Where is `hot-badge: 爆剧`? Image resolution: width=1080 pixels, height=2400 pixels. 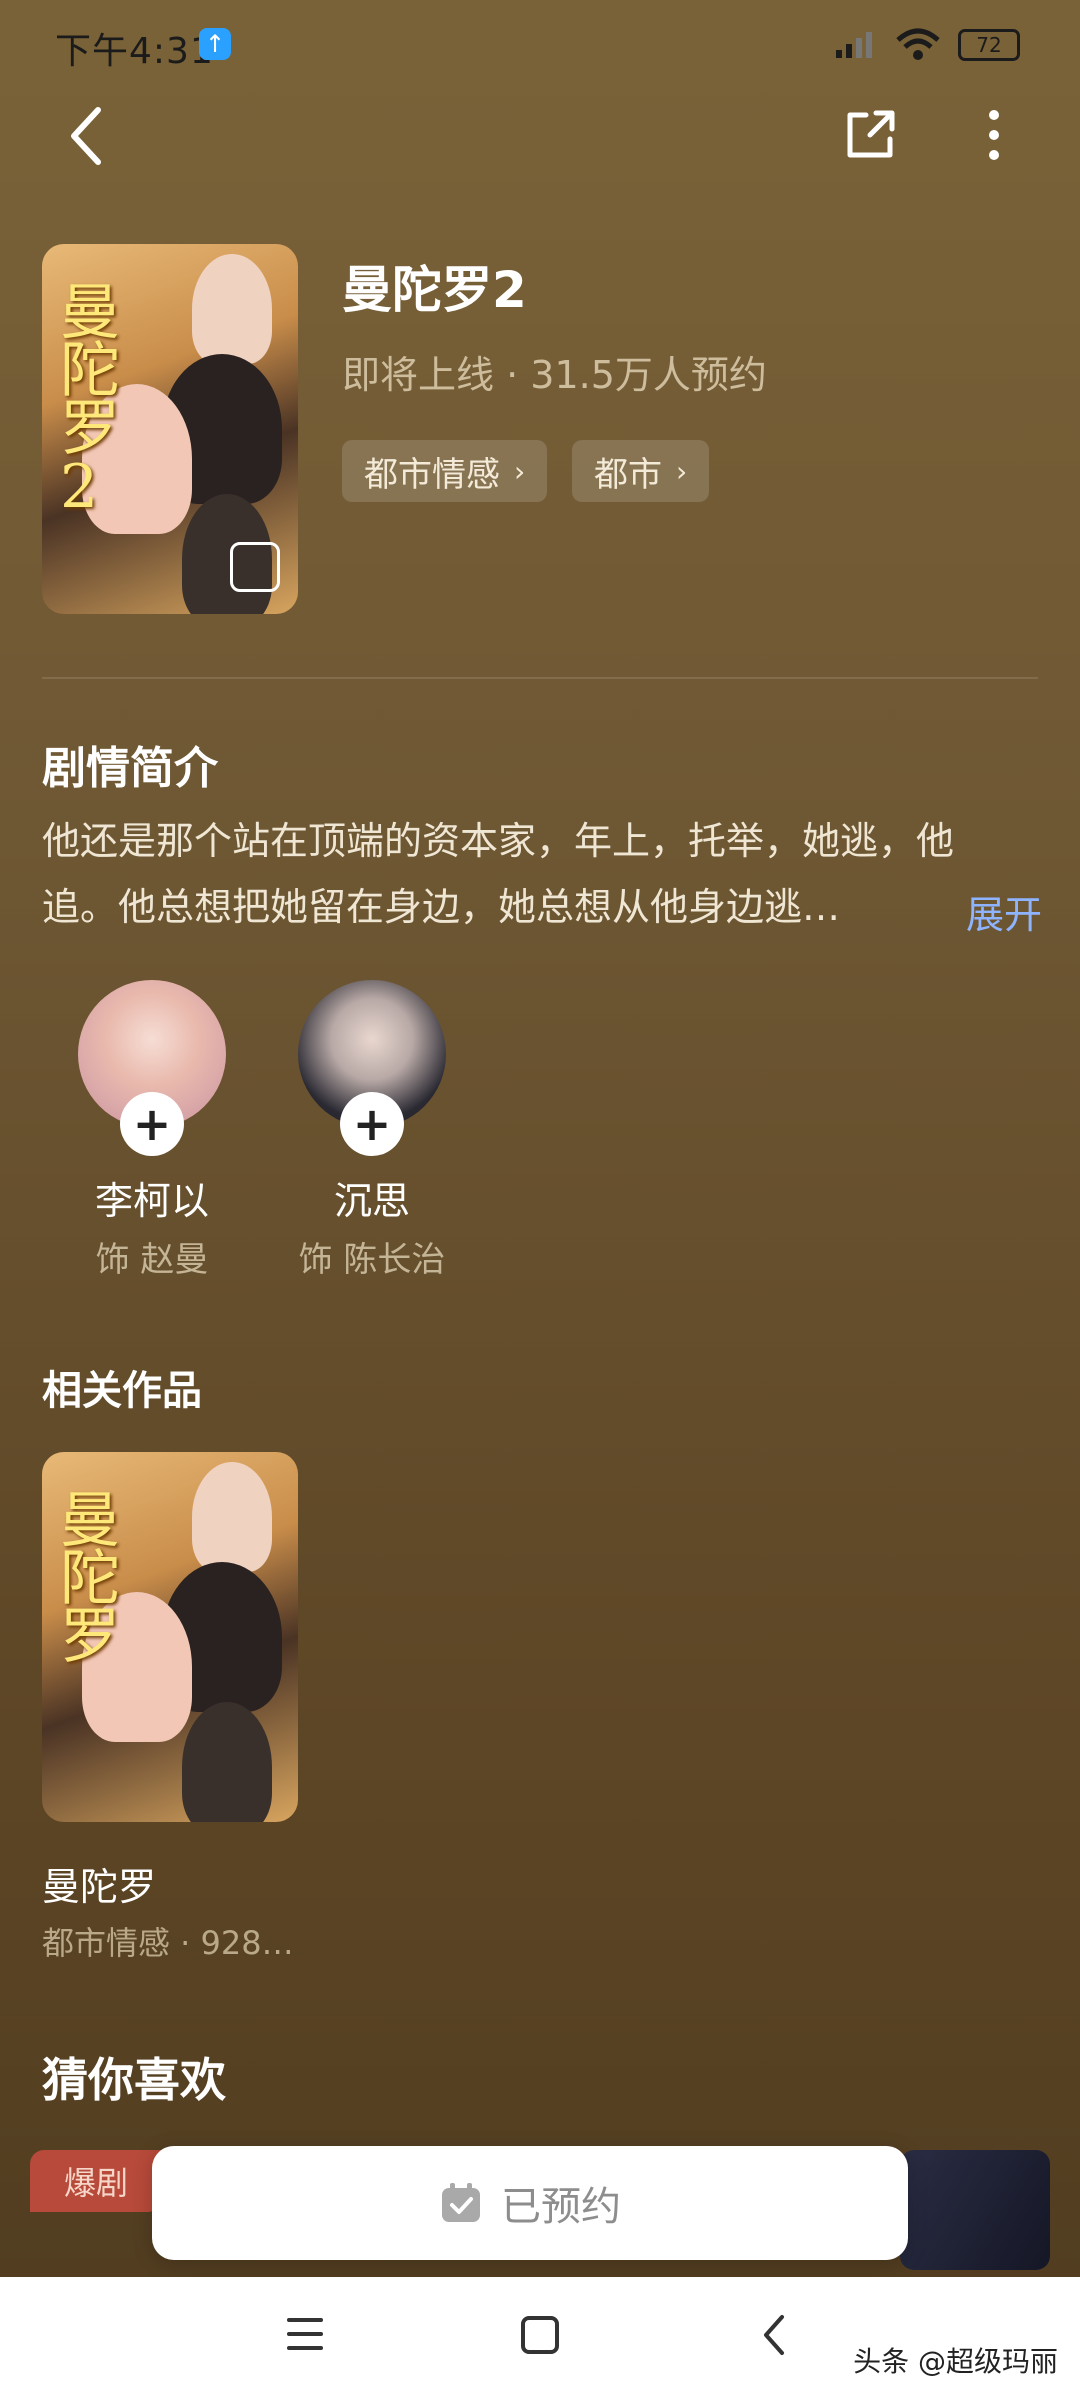
hot-badge: 爆剧 is located at coordinates (96, 2181).